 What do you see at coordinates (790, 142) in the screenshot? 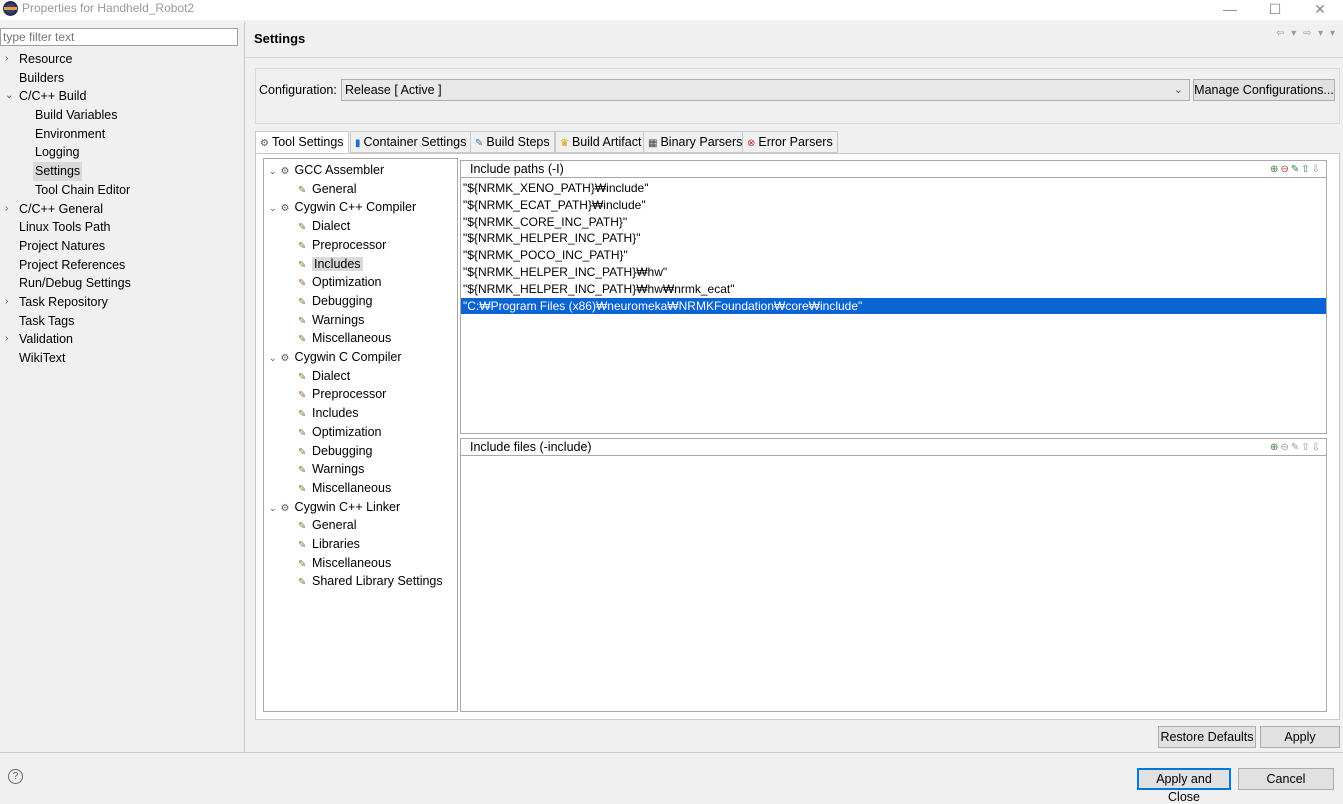
I see `tab-error-parsers: ⊗ Error Parsers` at bounding box center [790, 142].